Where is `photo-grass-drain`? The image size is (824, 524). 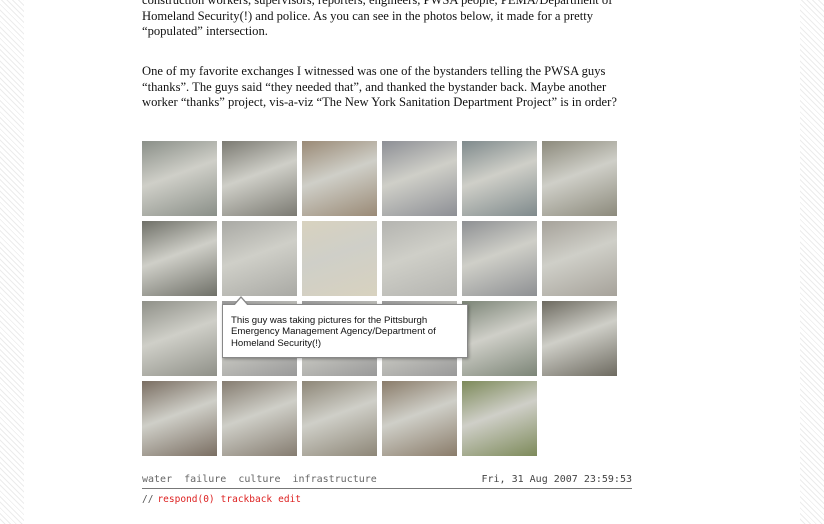 photo-grass-drain is located at coordinates (499, 418).